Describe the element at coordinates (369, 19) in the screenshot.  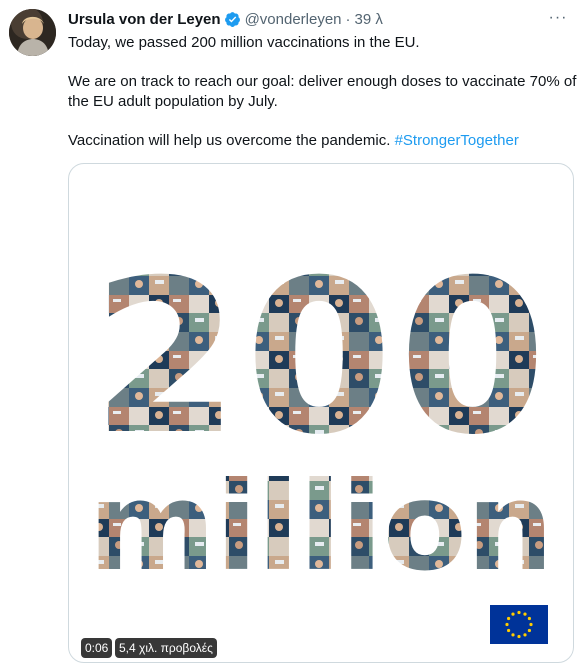
I see `tweet-timestamp: 39 λ` at that location.